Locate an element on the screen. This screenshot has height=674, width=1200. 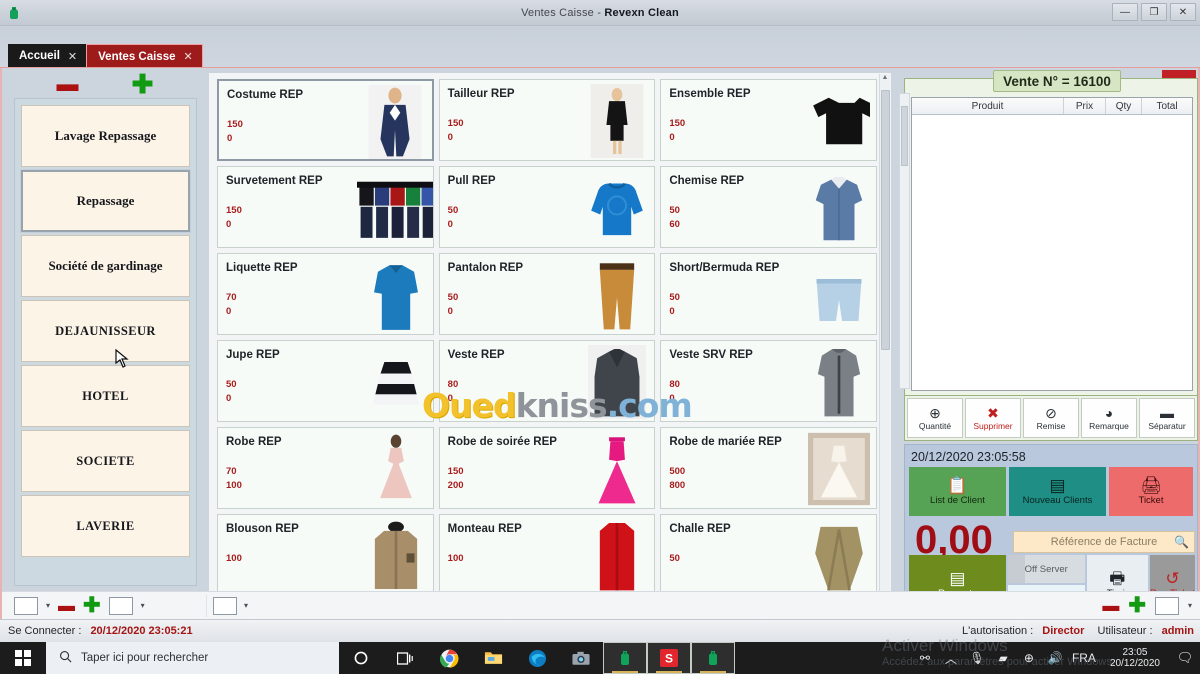
delete-button: ✖ Supprimer is located at coordinates (993, 418).